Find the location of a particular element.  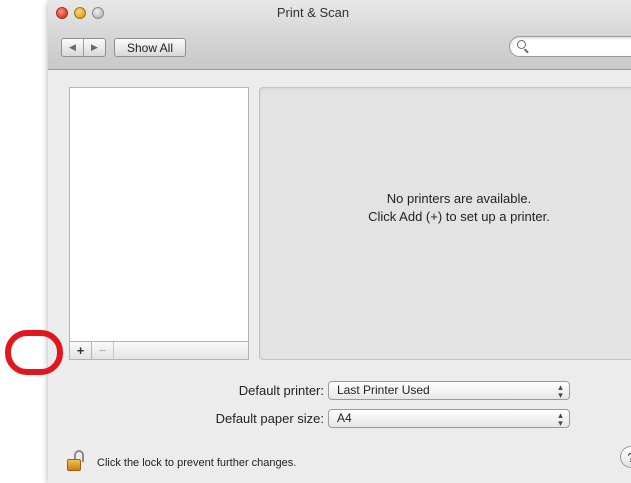

back-button: ◀ is located at coordinates (72, 47).